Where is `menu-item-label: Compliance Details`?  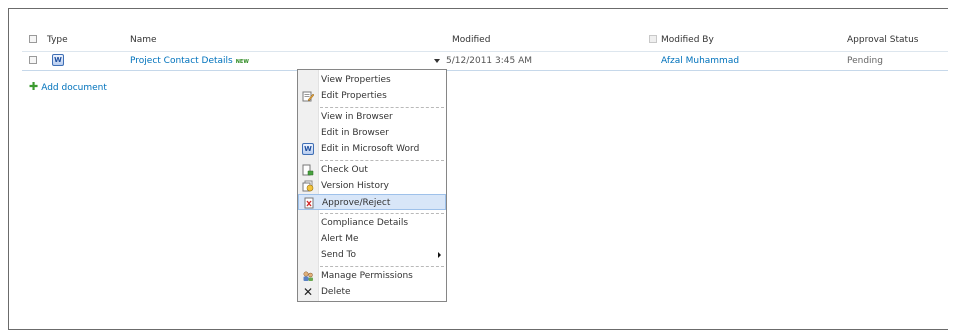
menu-item-label: Compliance Details is located at coordinates (365, 223).